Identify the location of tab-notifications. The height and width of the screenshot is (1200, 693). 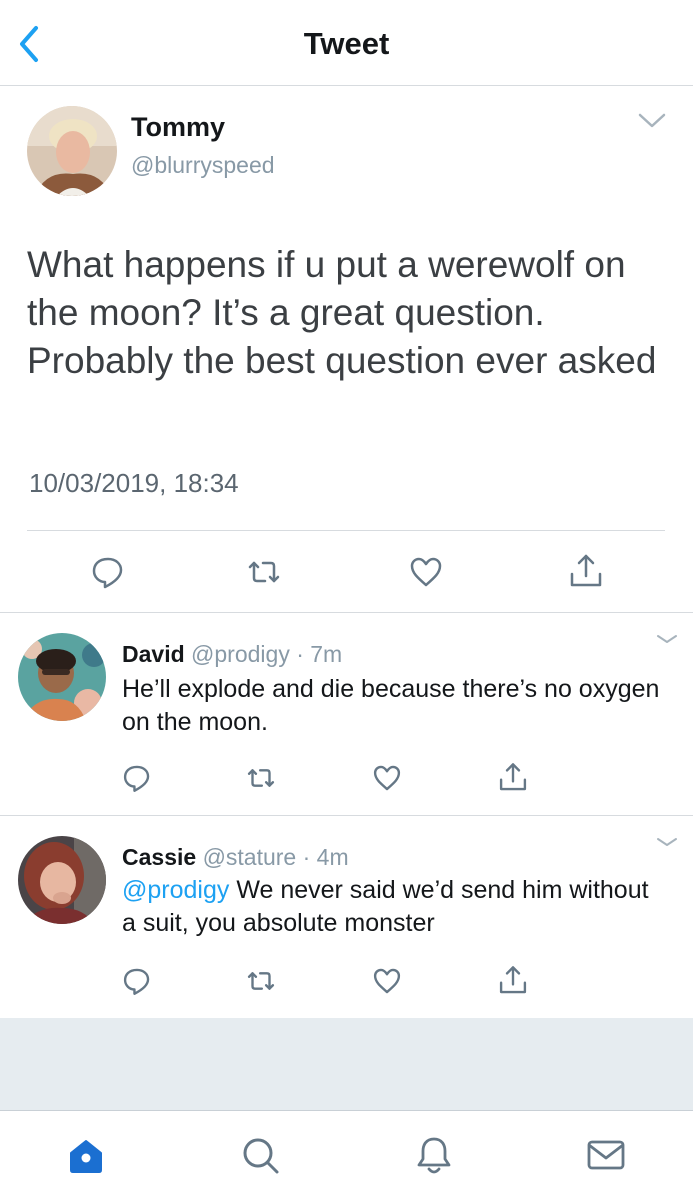
(434, 1155).